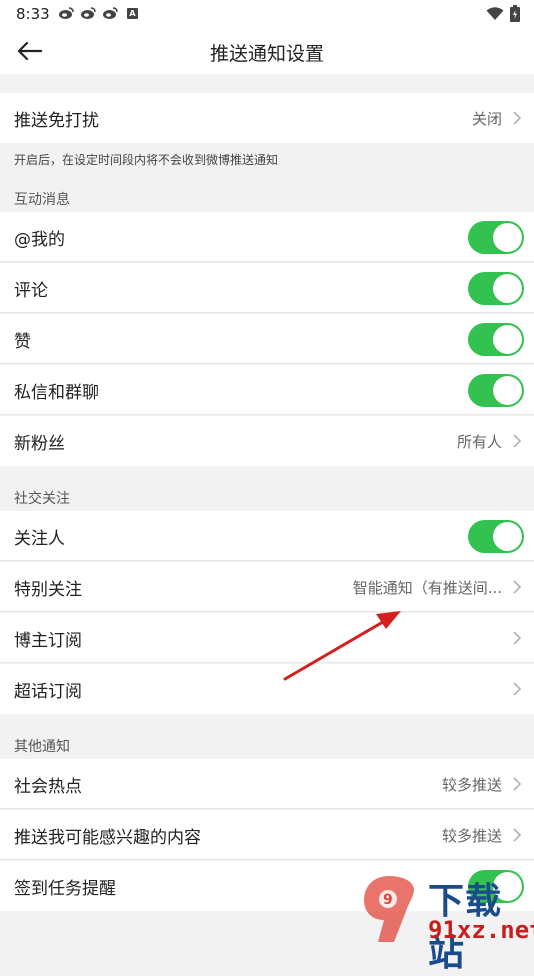  What do you see at coordinates (481, 930) in the screenshot?
I see `watermark-bottom-text: 91xz.net` at bounding box center [481, 930].